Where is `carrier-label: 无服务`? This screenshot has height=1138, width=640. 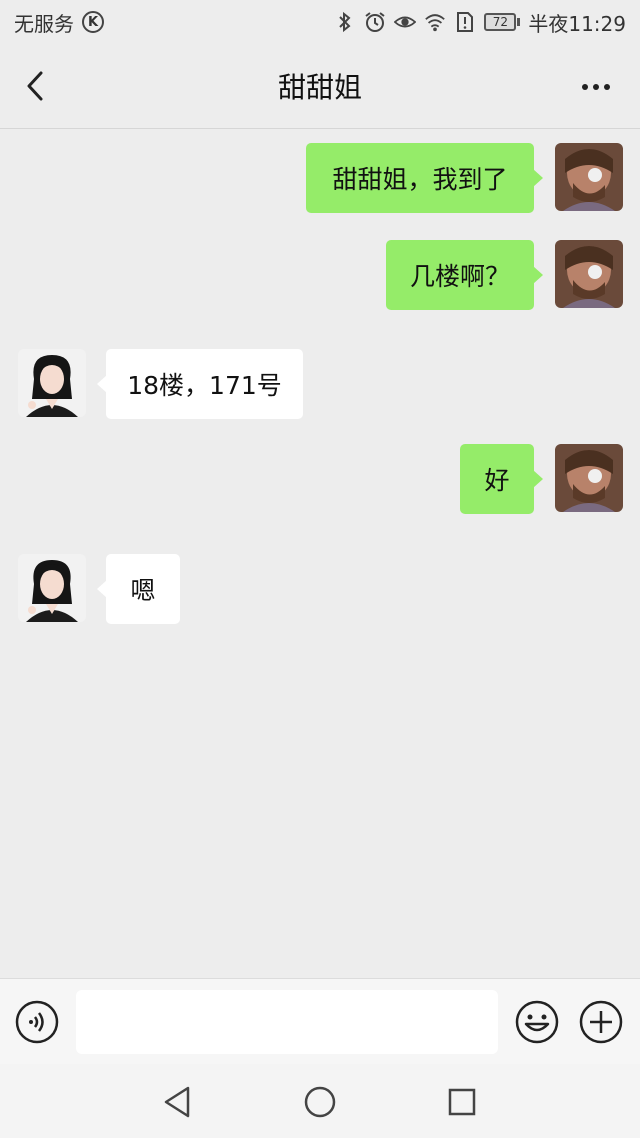
carrier-label: 无服务 is located at coordinates (44, 23).